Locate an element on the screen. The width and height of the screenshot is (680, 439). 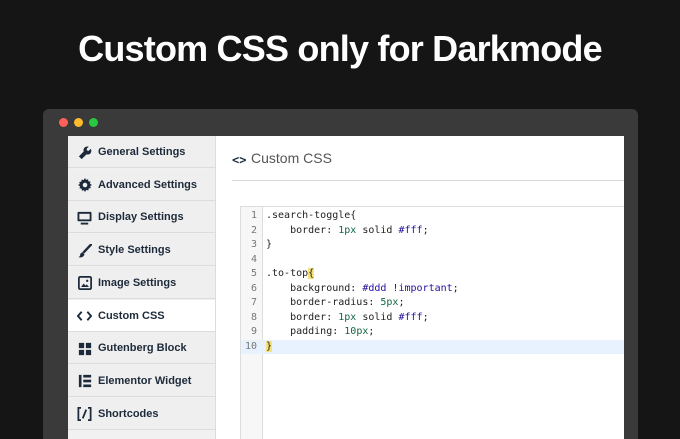
code-token: { is located at coordinates (311, 273).